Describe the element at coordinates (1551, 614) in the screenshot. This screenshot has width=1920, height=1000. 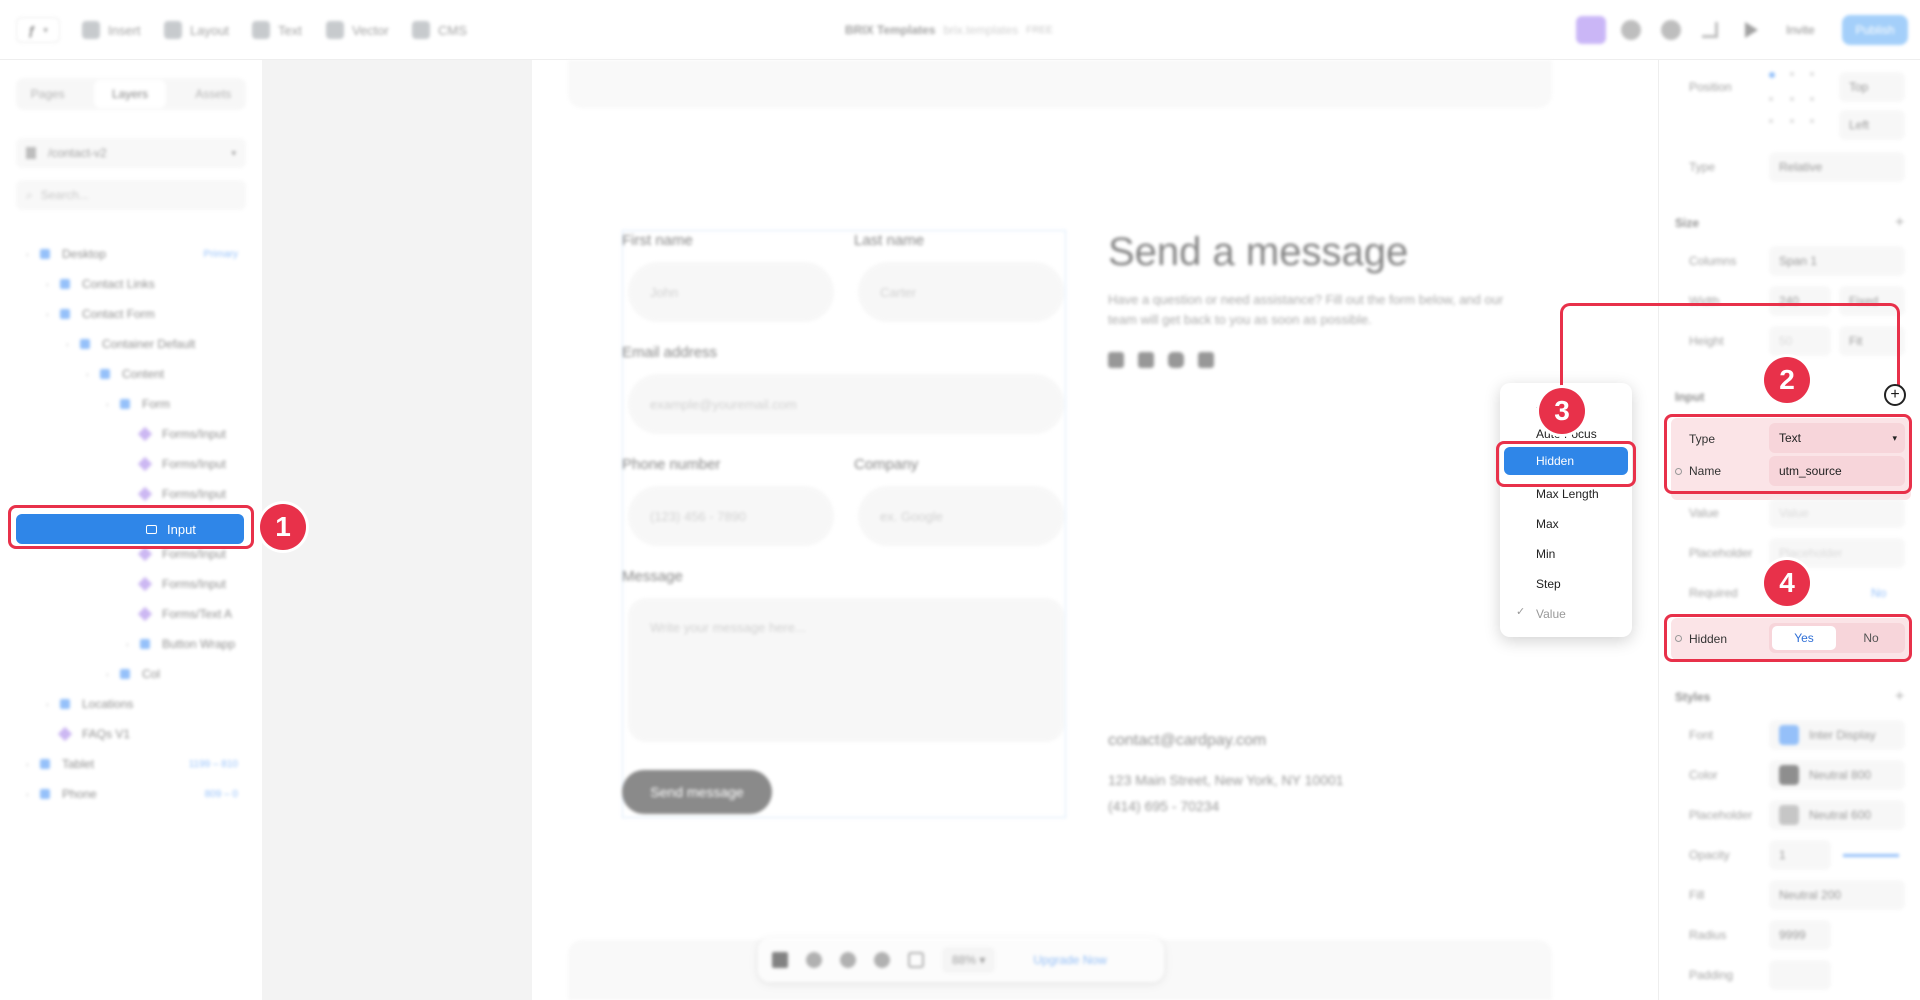
I see `menu-item-value: Value` at that location.